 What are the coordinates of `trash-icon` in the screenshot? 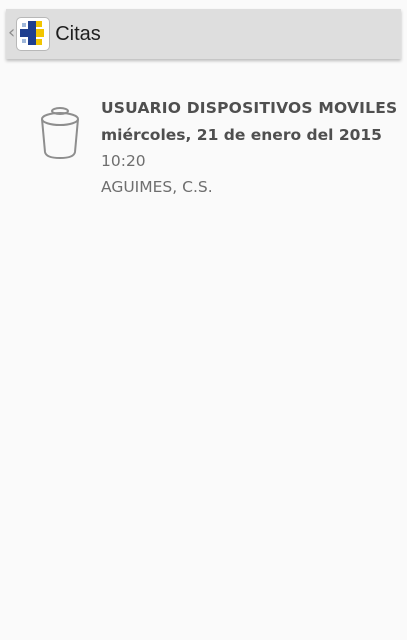 It's located at (60, 133).